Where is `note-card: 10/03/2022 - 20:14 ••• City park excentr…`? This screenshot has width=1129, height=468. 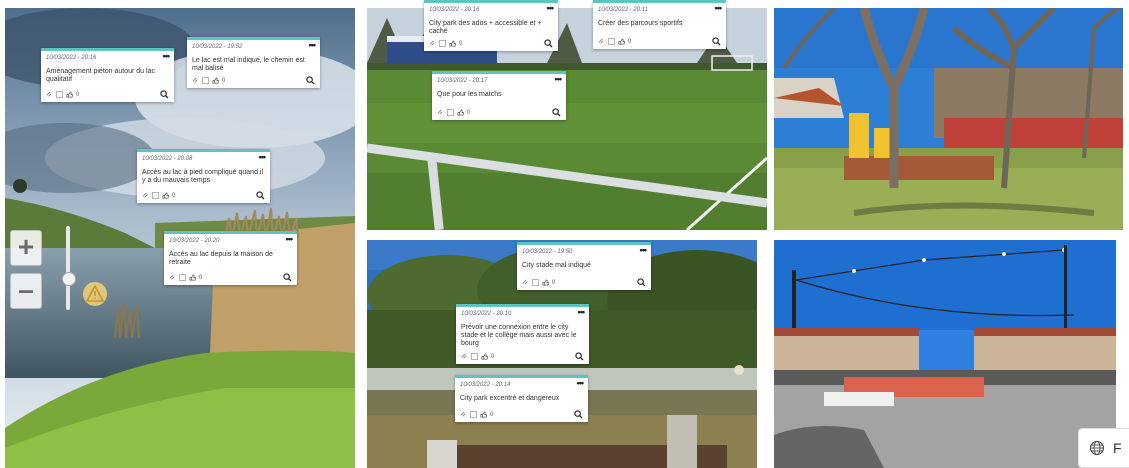
note-card: 10/03/2022 - 20:14 ••• City park excentr… is located at coordinates (521, 398).